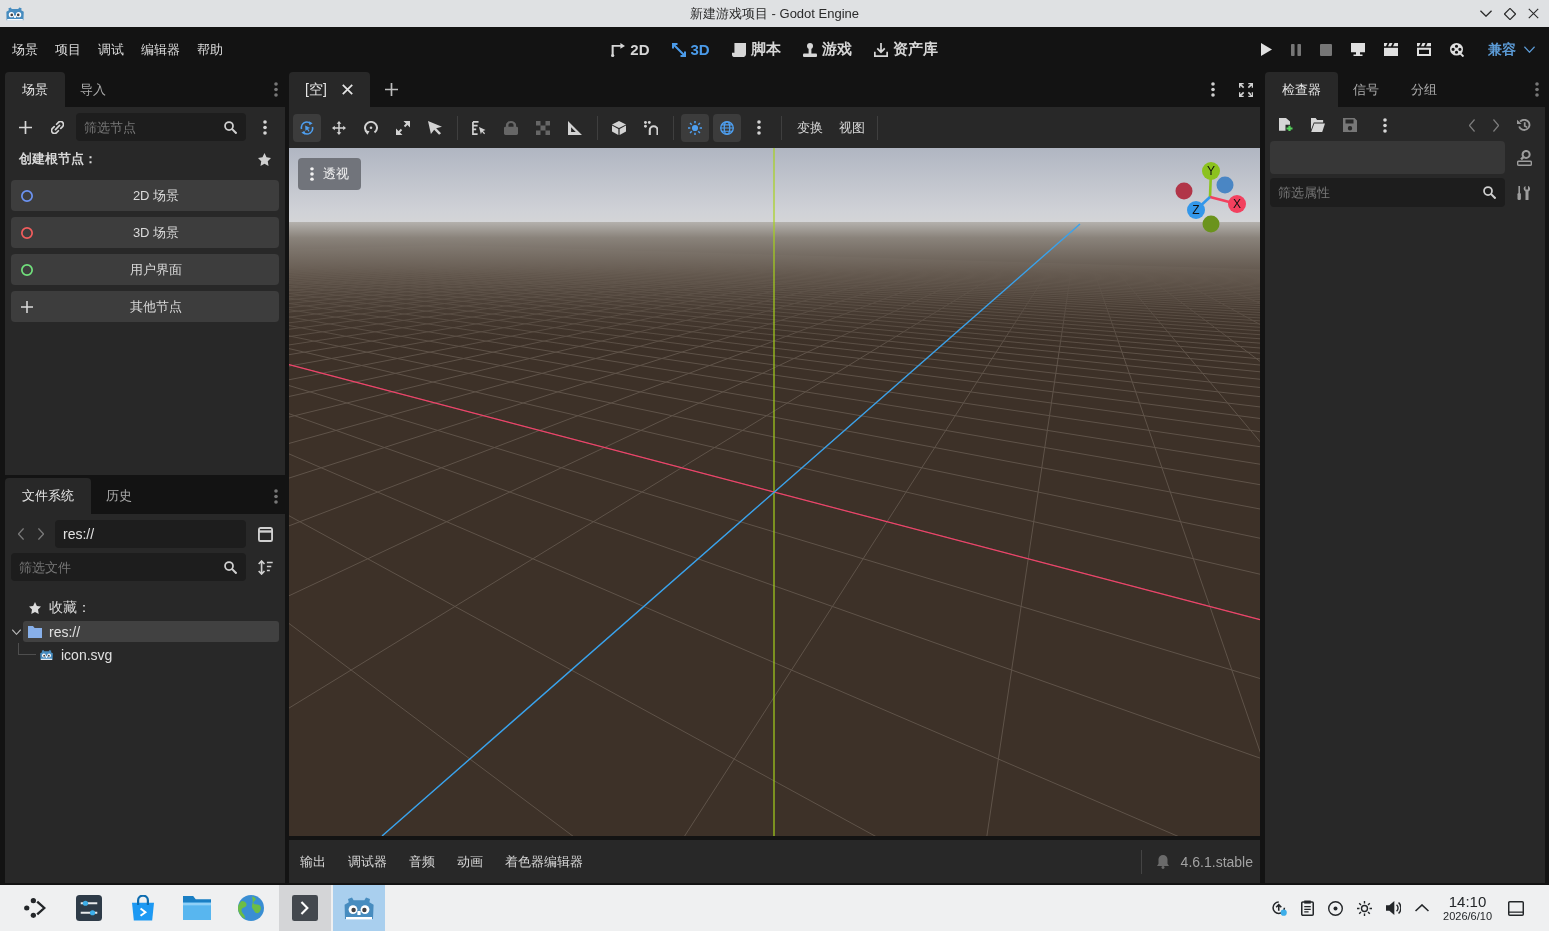 The image size is (1549, 931). Describe the element at coordinates (1457, 49) in the screenshot. I see `film-reel-icon` at that location.